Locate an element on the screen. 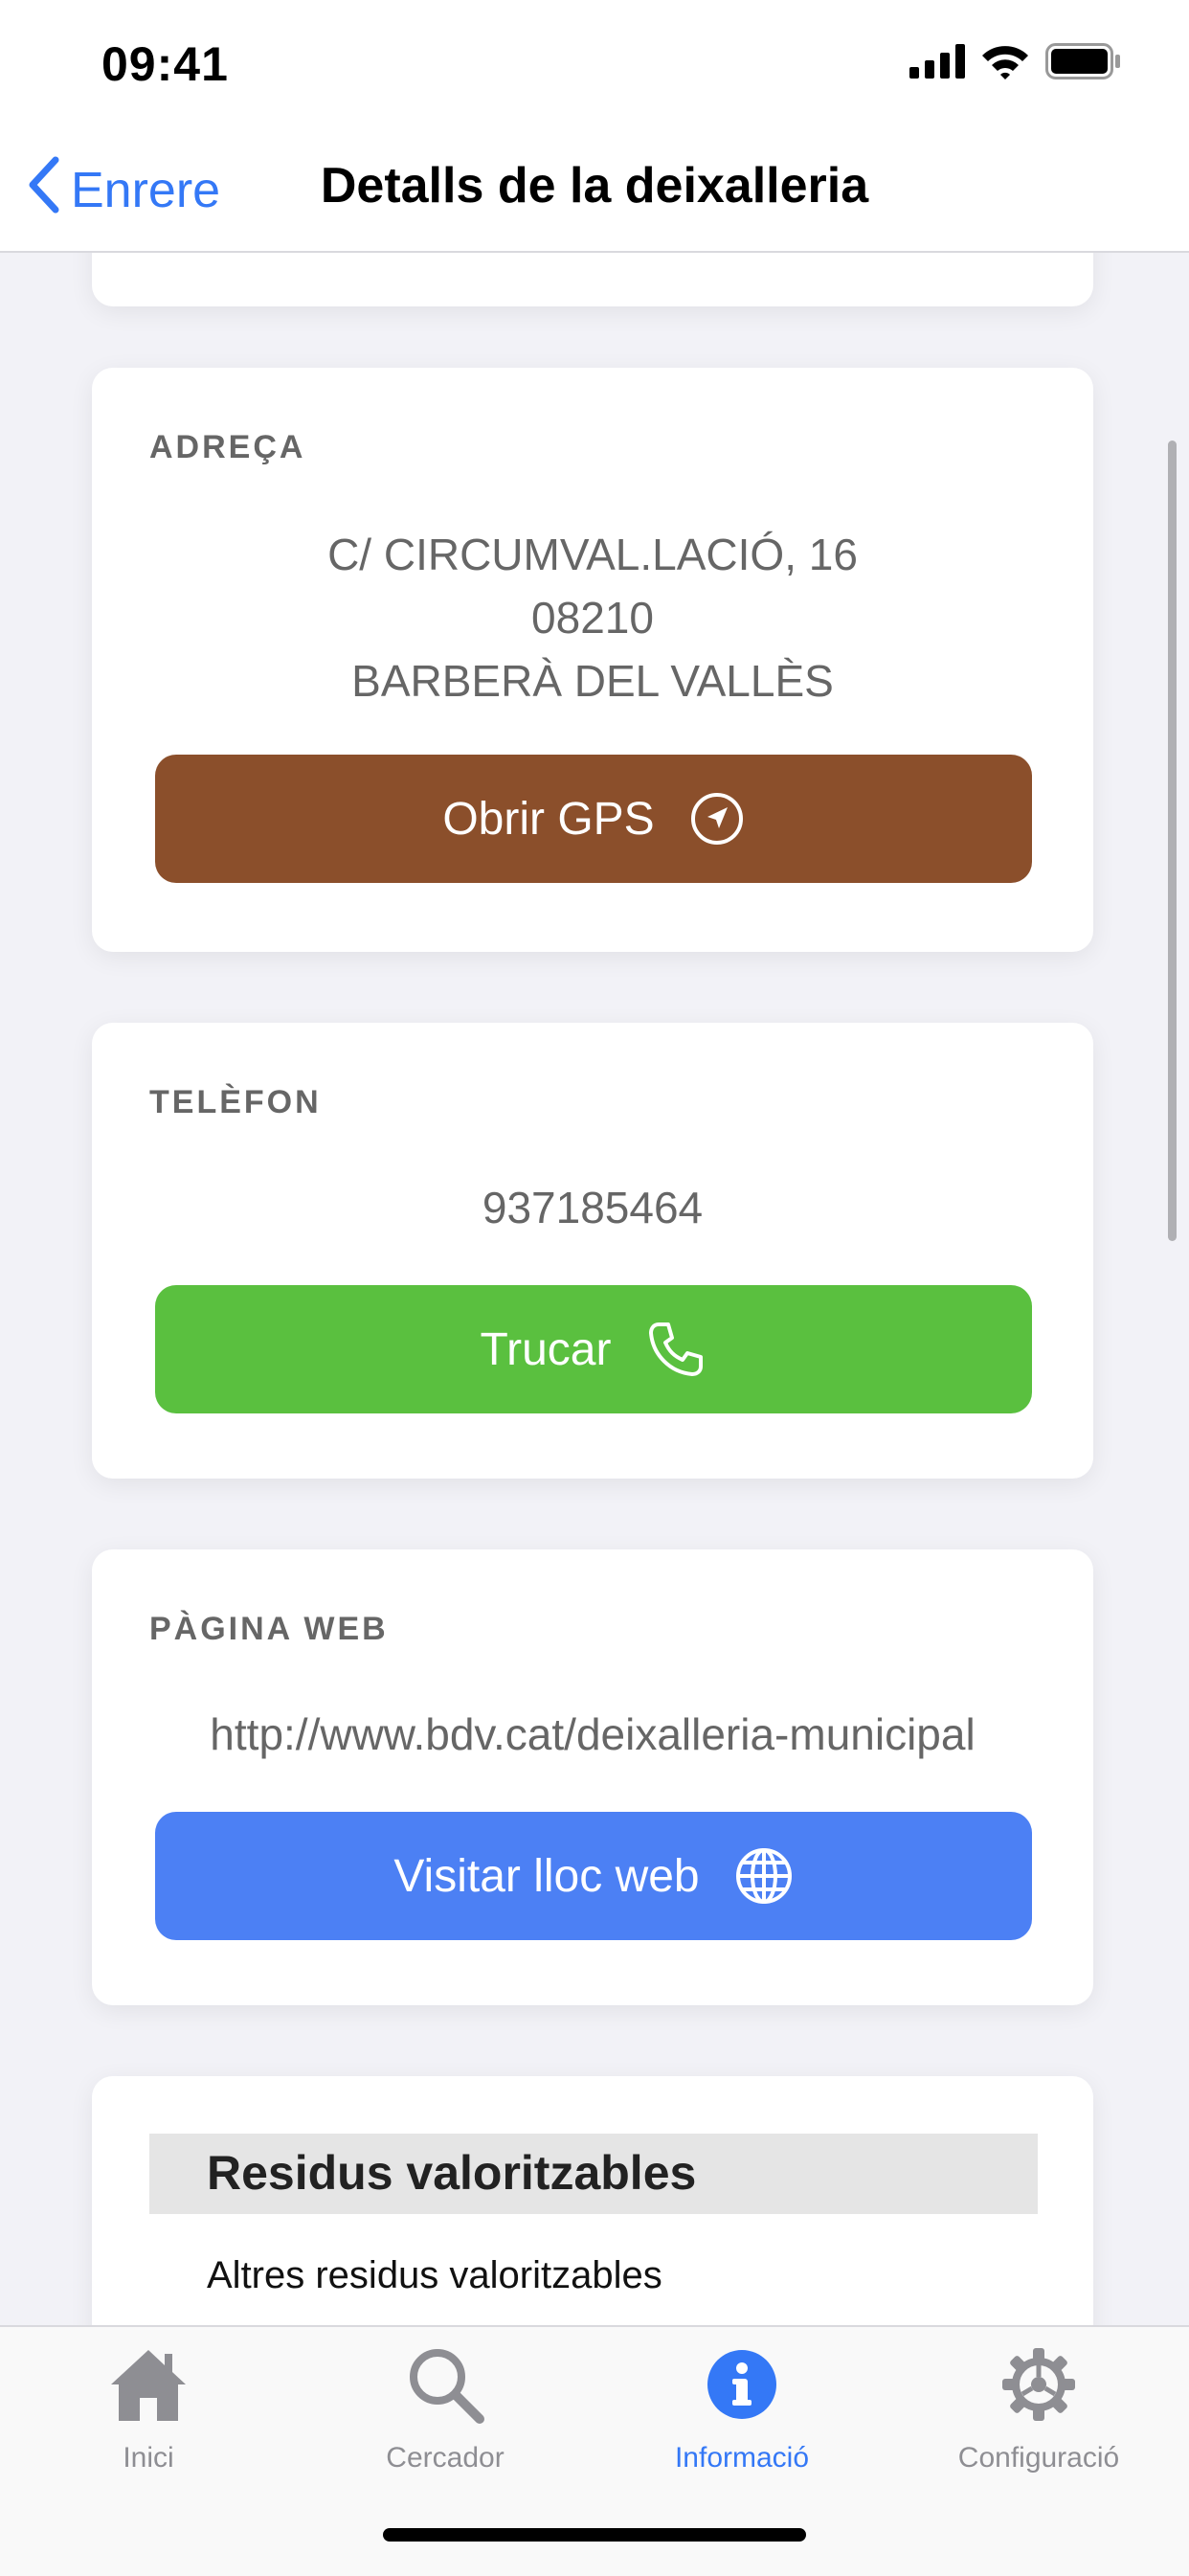 This screenshot has width=1189, height=2576. address-line-3: BARBERÀ DEL VALLÈS is located at coordinates (592, 681).